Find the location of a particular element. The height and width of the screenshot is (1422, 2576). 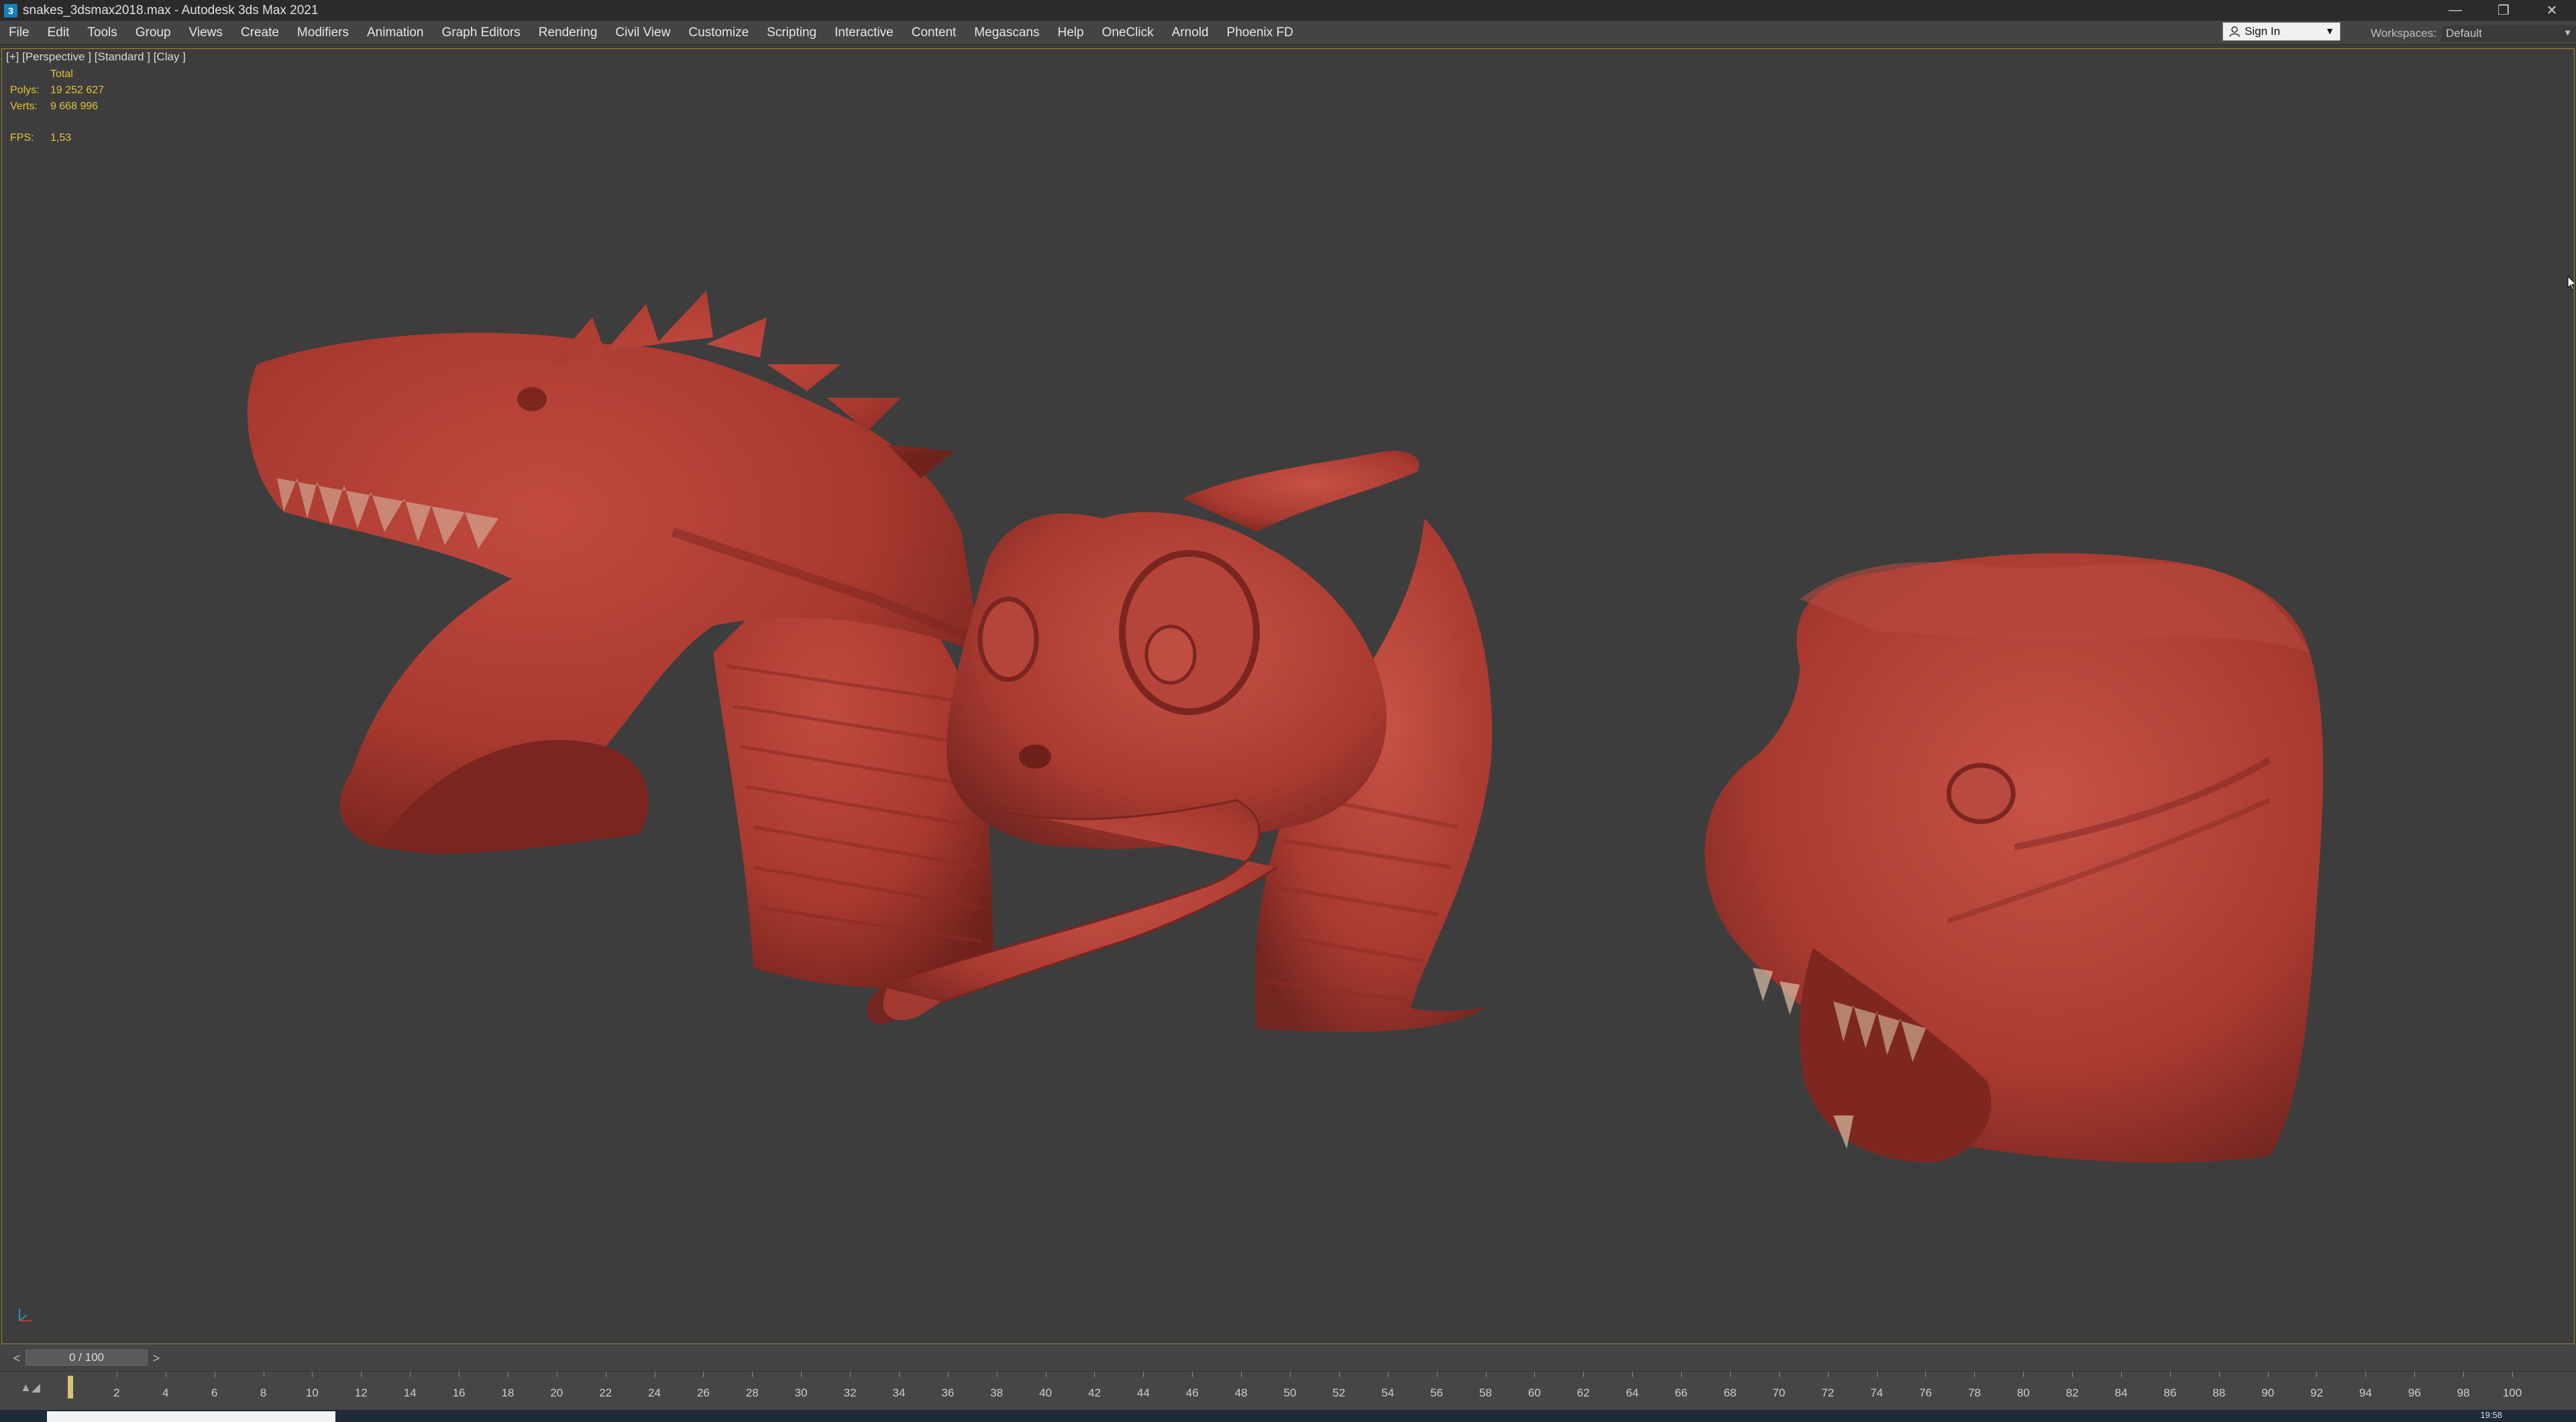

previous-frame-button: < is located at coordinates (16, 1358).